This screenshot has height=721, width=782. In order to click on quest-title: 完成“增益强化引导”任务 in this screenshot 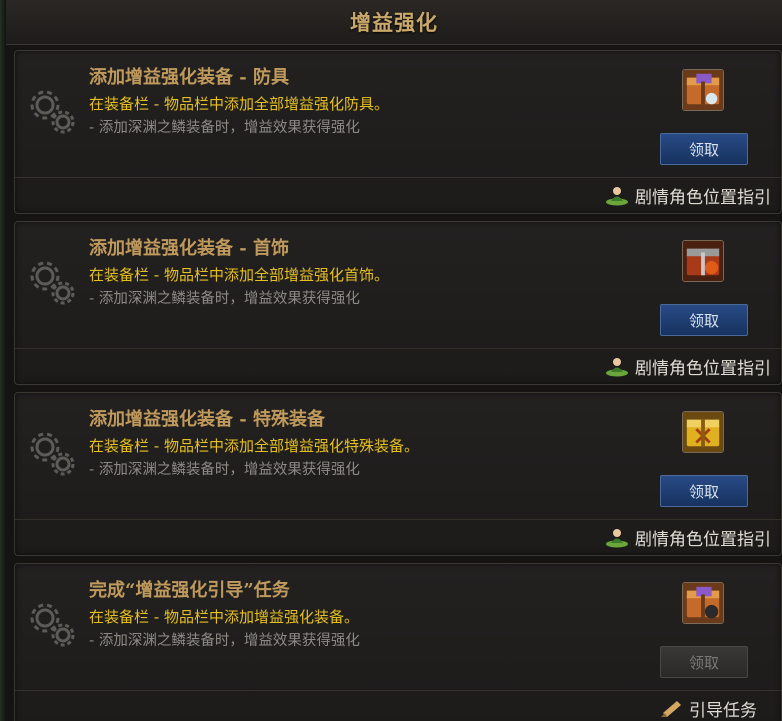, I will do `click(189, 590)`.